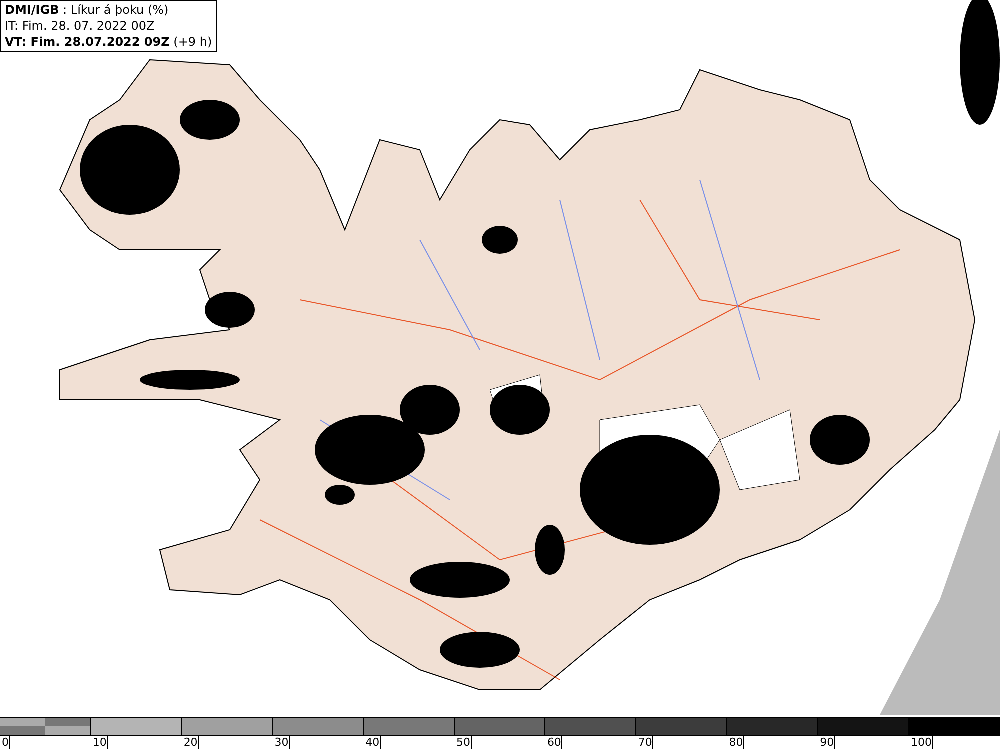 This screenshot has width=1000, height=750. I want to click on map-info-line: DMI/IGB : Líkur á þoku (%), so click(87, 10).